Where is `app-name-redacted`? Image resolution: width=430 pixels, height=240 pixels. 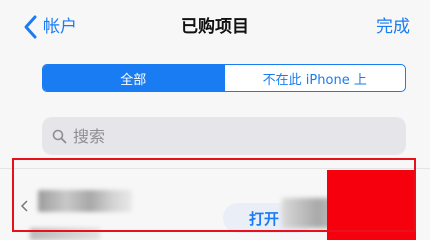 app-name-redacted is located at coordinates (85, 201).